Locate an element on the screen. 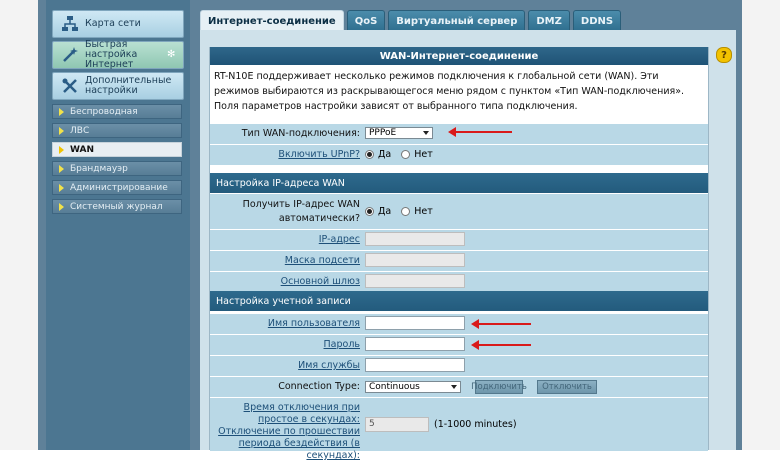 Image resolution: width=780 pixels, height=462 pixels. wan-type-label: Тип WAN-подключения: is located at coordinates (300, 133).